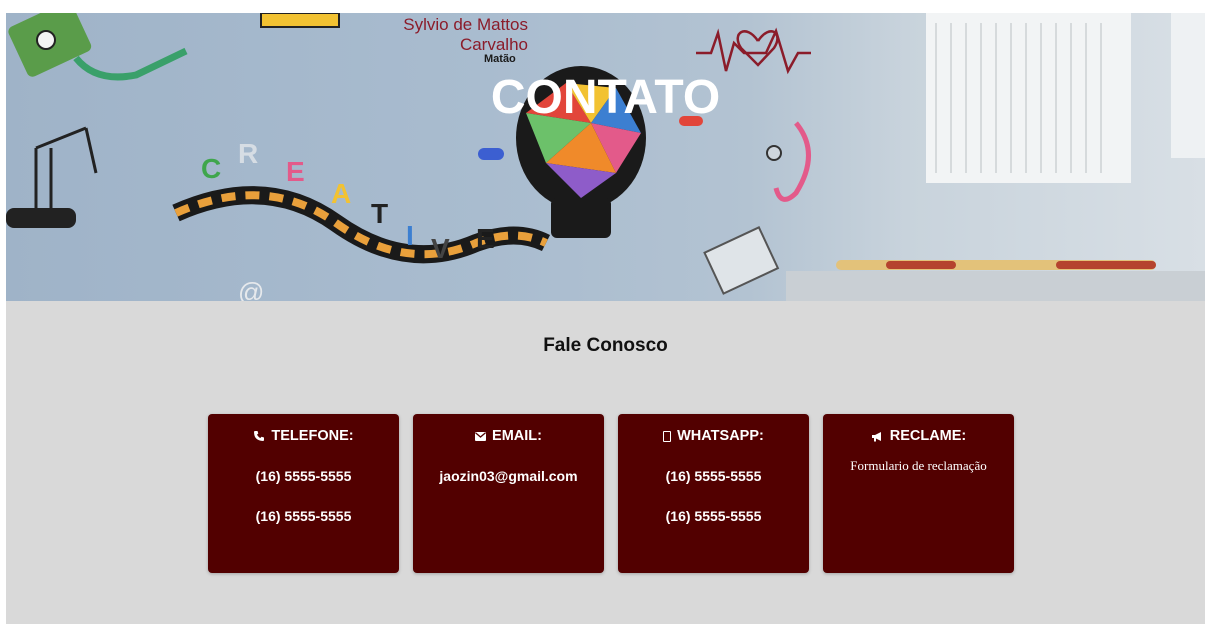 This screenshot has height=624, width=1205. I want to click on svg-text: C, so click(211, 168).